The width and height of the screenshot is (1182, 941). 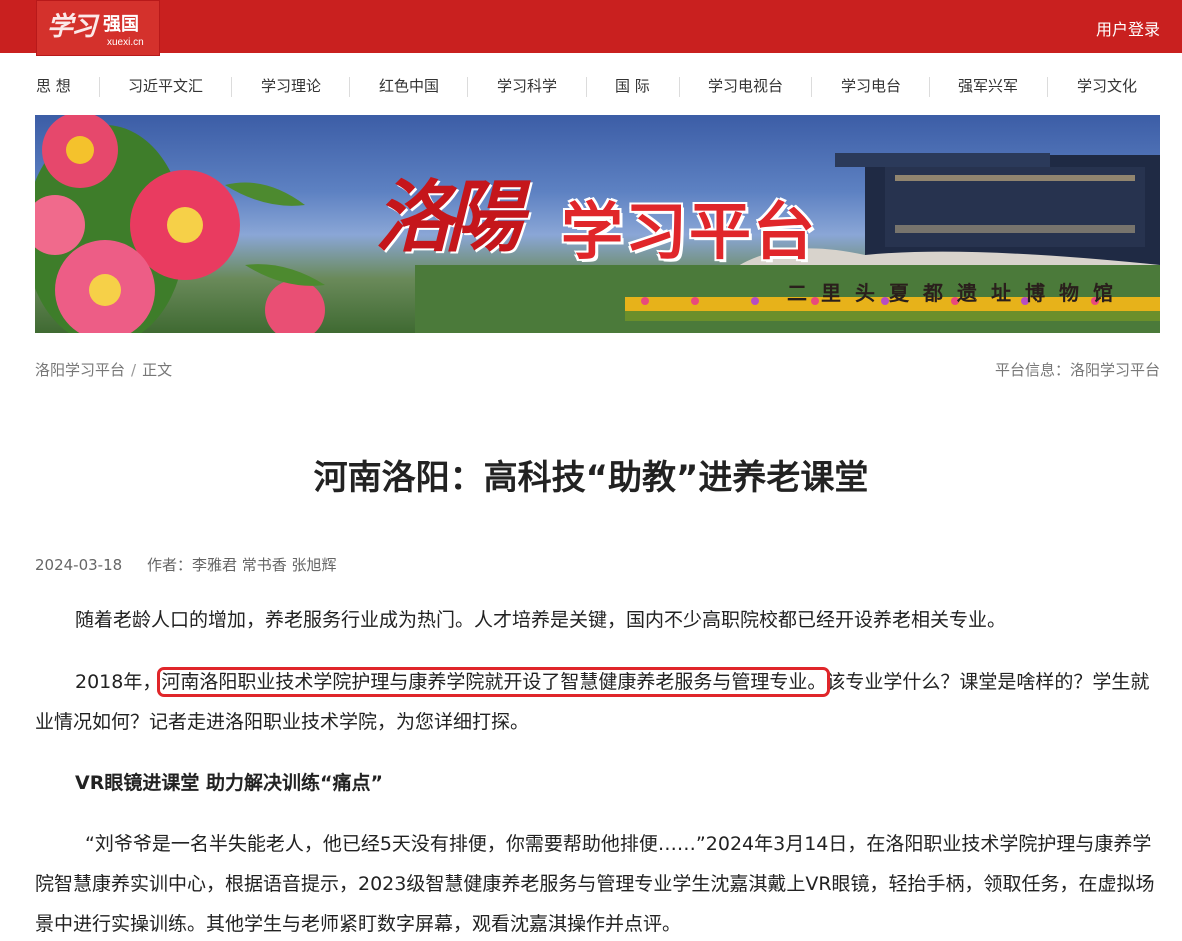 I want to click on platform-info: 平台信息：洛阳学习平台, so click(x=1077, y=370).